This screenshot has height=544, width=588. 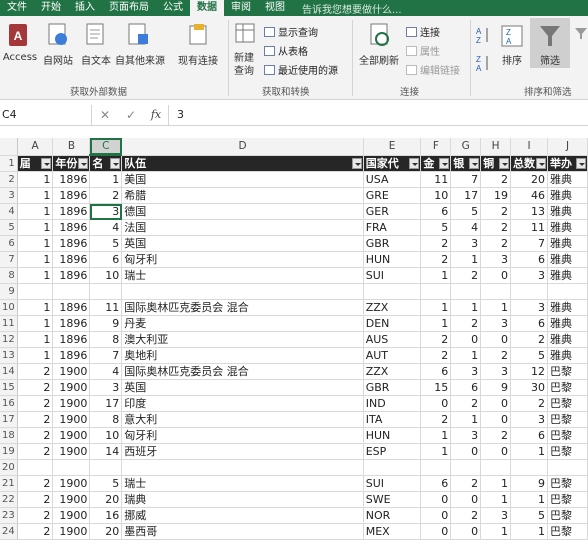 What do you see at coordinates (496, 387) in the screenshot?
I see `cell: 9` at bounding box center [496, 387].